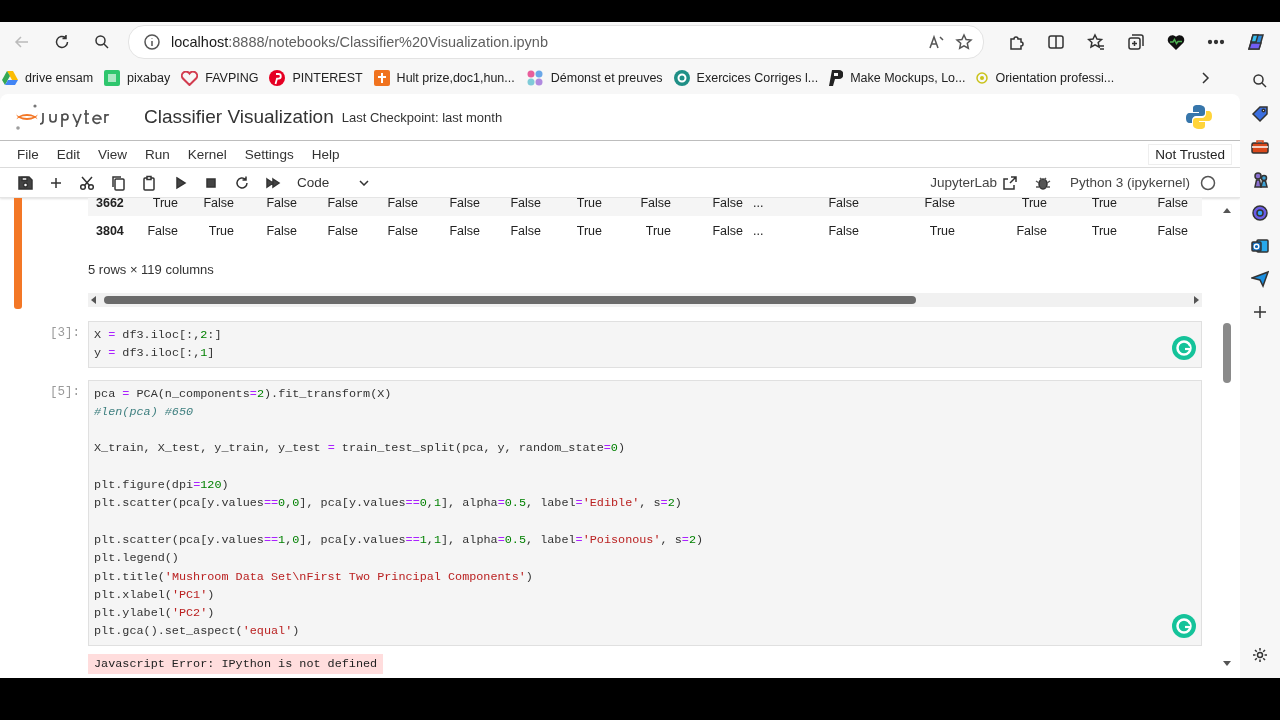 Image resolution: width=1280 pixels, height=720 pixels. What do you see at coordinates (1129, 182) in the screenshot?
I see `kernel-name: Python 3 (ipykernel)` at bounding box center [1129, 182].